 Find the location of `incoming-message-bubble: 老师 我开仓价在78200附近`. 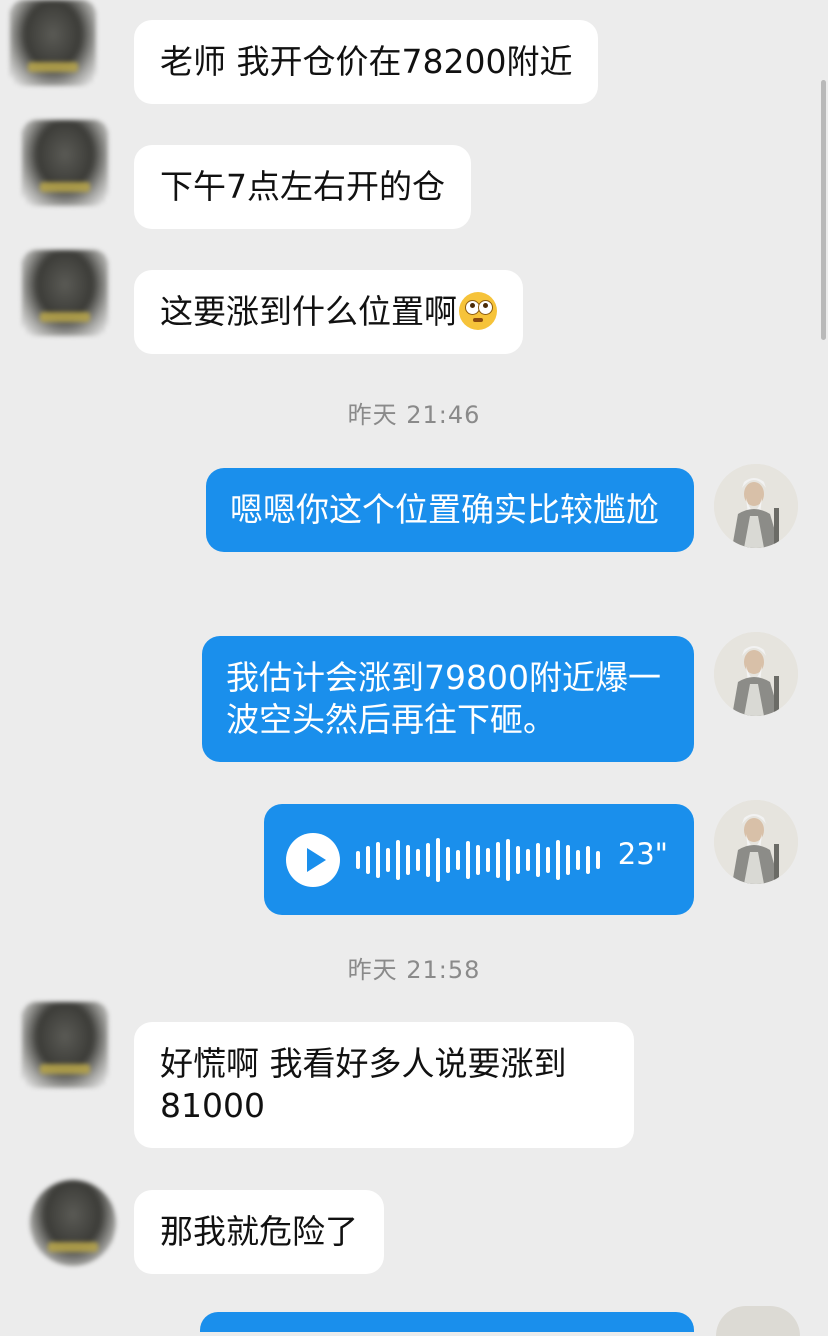

incoming-message-bubble: 老师 我开仓价在78200附近 is located at coordinates (366, 62).